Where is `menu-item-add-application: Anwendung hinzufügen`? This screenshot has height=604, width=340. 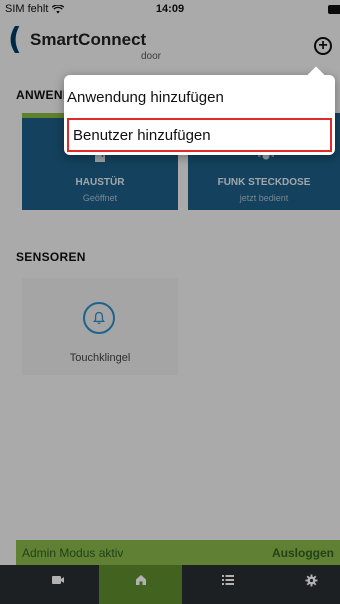
menu-item-add-application: Anwendung hinzufügen is located at coordinates (199, 97).